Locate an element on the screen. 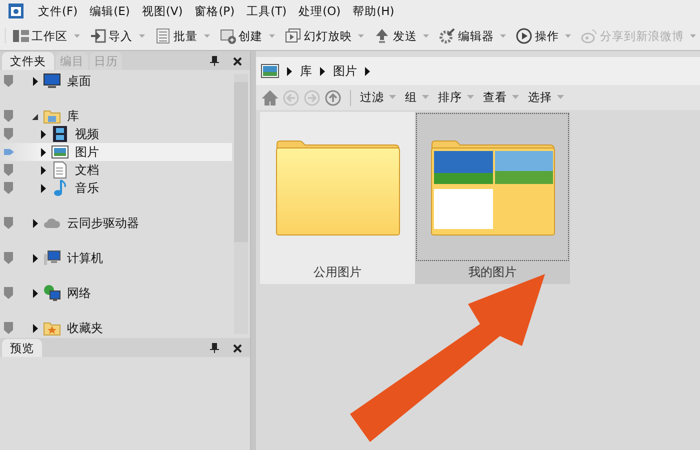 Image resolution: width=700 pixels, height=450 pixels. breadcrumb-link: 库 is located at coordinates (306, 71).